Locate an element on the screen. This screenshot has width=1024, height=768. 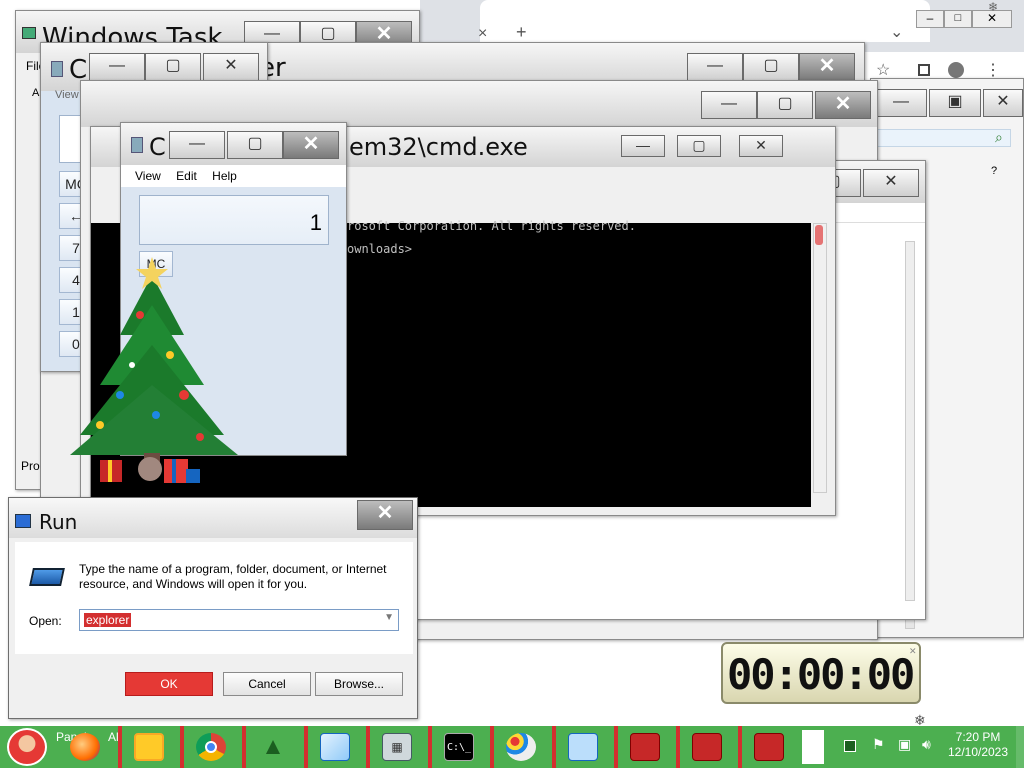
taskbar-tree: ▲ is located at coordinates (271, 747).